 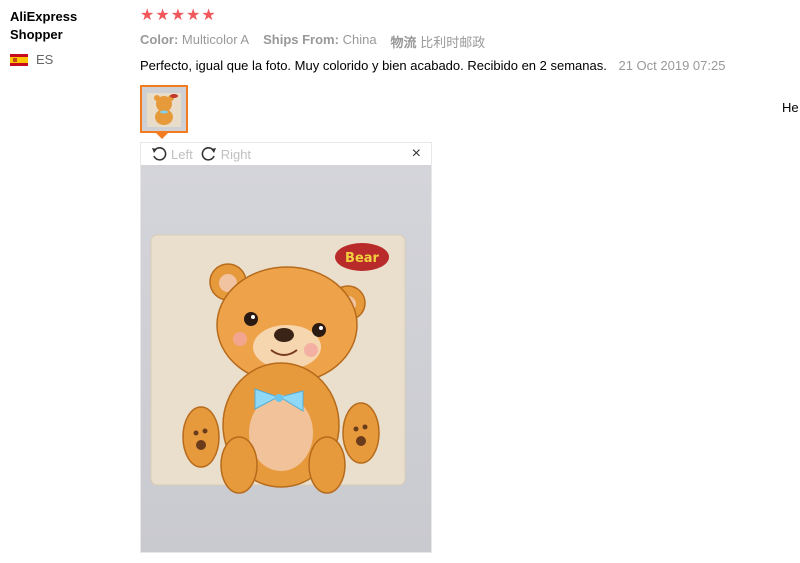 I want to click on rotate-left-icon, so click(x=159, y=154).